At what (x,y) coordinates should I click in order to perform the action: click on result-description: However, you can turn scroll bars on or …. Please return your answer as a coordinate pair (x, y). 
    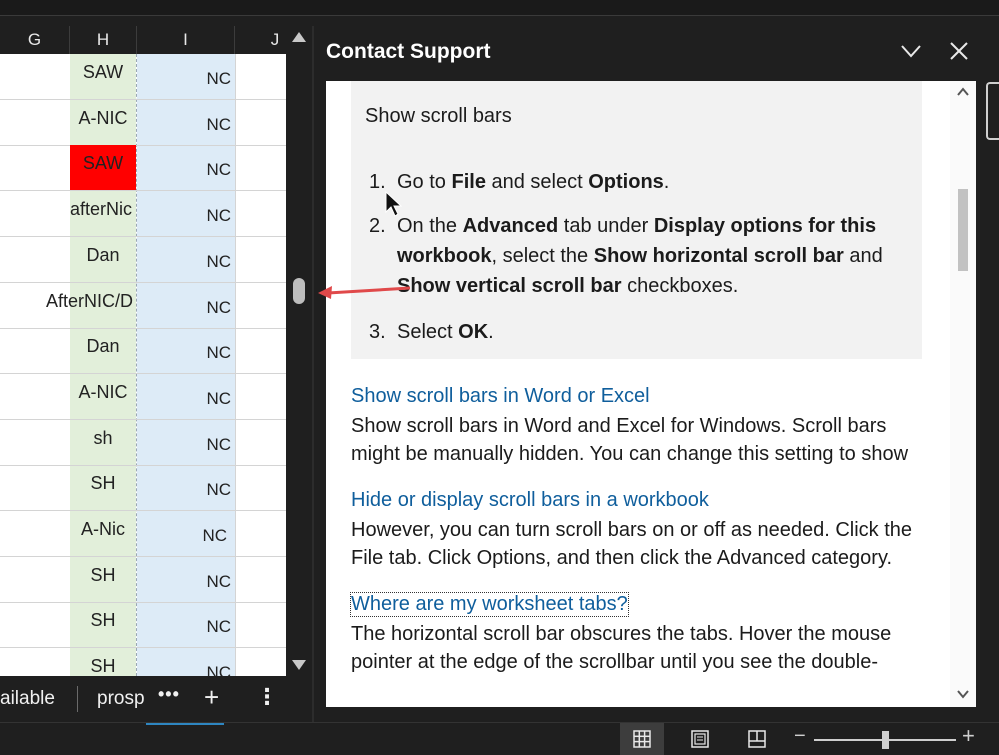
    Looking at the image, I should click on (632, 544).